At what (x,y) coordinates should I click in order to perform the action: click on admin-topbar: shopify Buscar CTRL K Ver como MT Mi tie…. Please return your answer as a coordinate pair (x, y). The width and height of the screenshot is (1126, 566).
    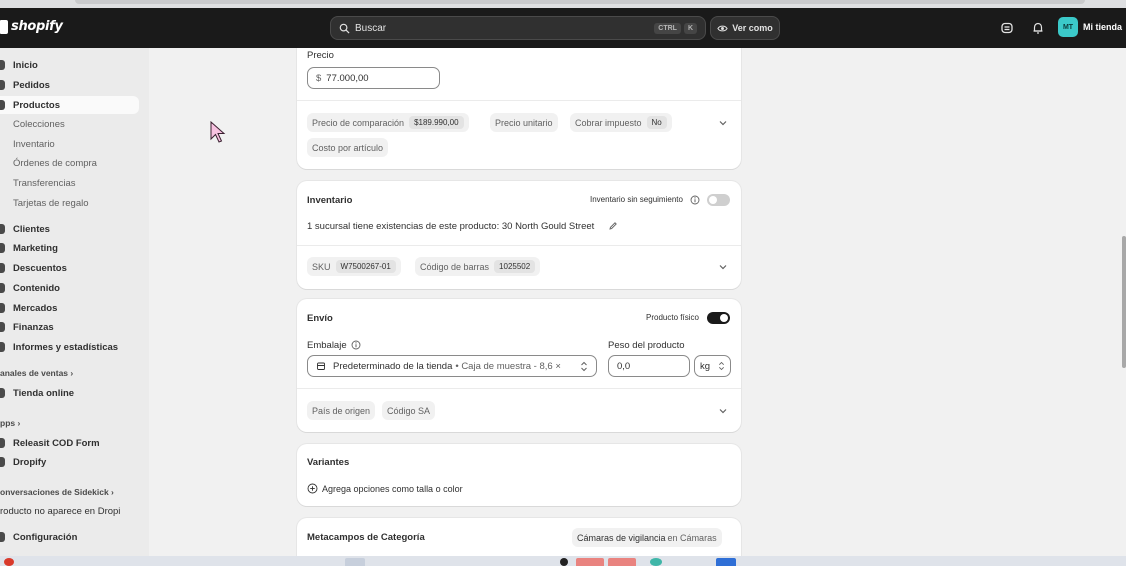
    Looking at the image, I should click on (563, 28).